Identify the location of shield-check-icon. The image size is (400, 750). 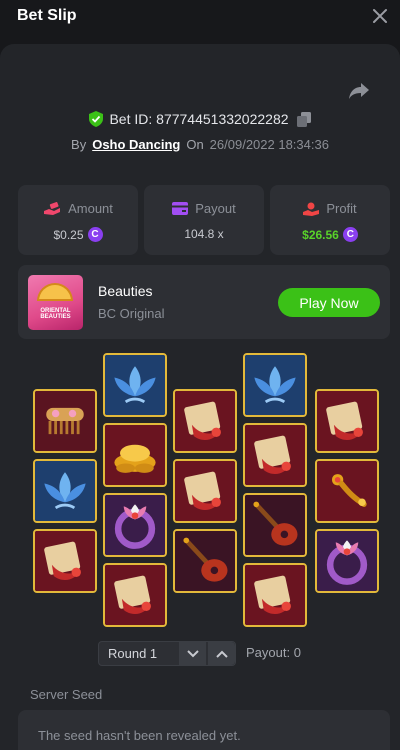
(96, 119).